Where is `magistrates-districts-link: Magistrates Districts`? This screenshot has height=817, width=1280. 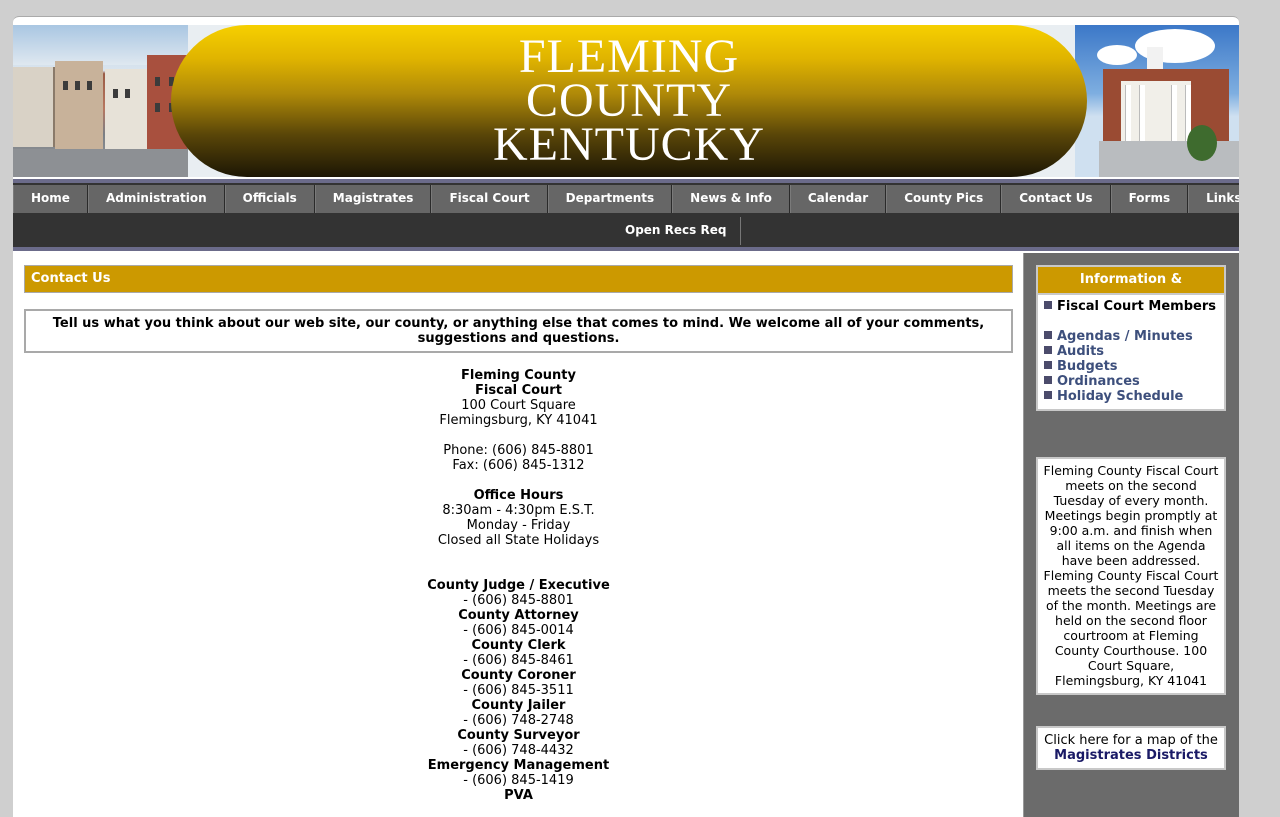 magistrates-districts-link: Magistrates Districts is located at coordinates (1131, 755).